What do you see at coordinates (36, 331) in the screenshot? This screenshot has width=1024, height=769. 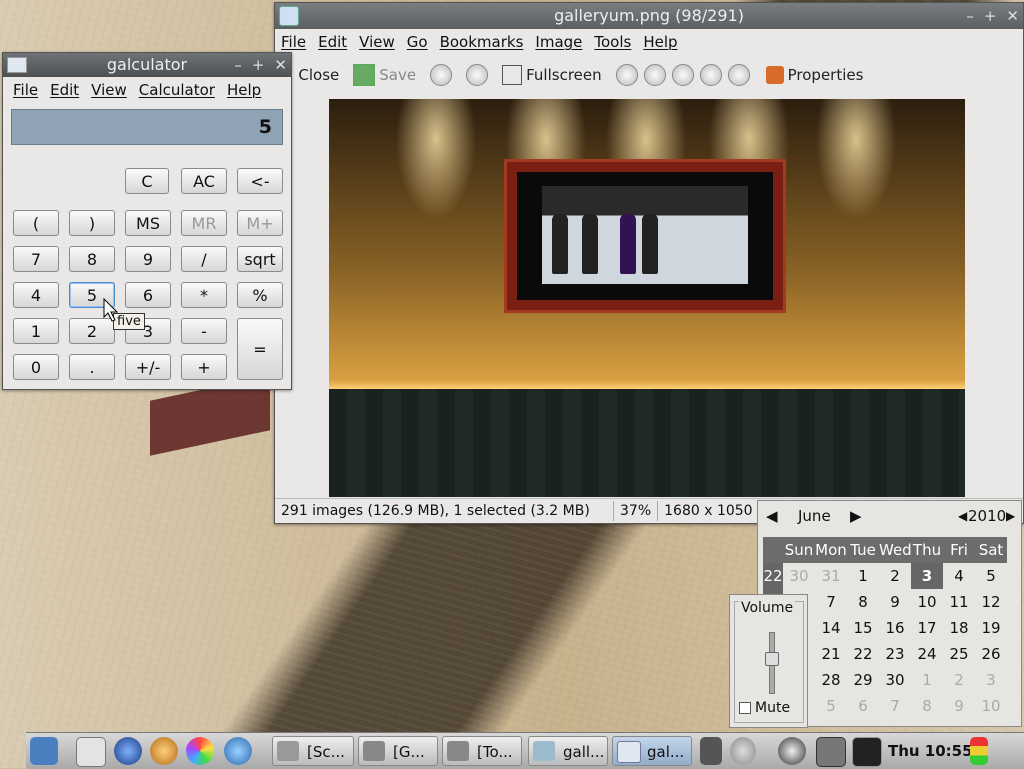 I see `key-1: 1` at bounding box center [36, 331].